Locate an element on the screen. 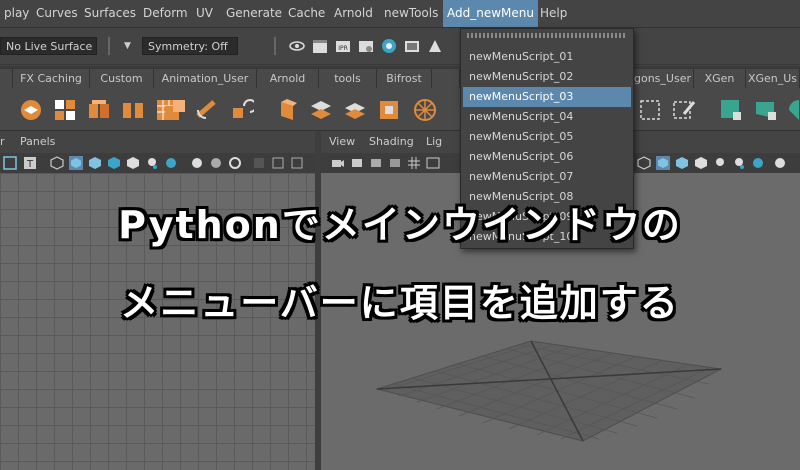  shelf is located at coordinates (400, 109).